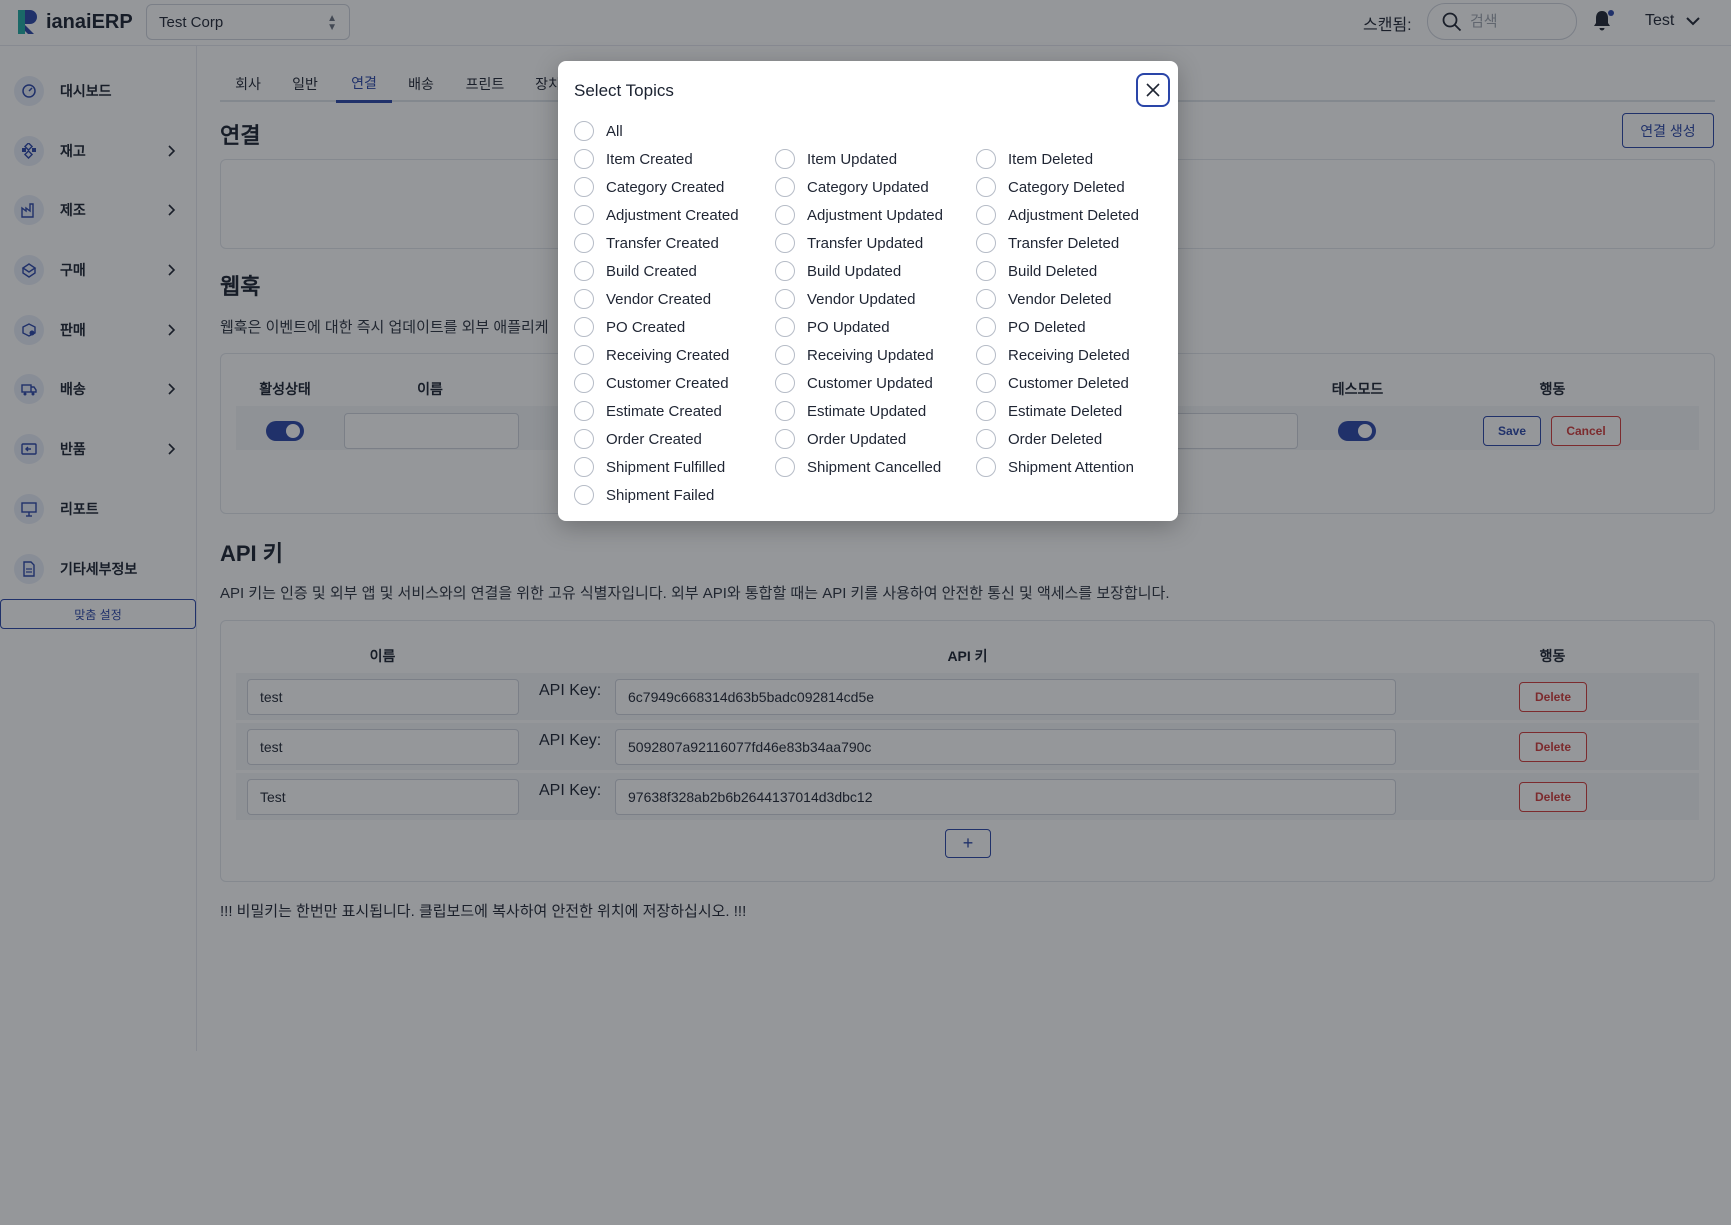  Describe the element at coordinates (665, 187) in the screenshot. I see `topic-label: Category Created` at that location.